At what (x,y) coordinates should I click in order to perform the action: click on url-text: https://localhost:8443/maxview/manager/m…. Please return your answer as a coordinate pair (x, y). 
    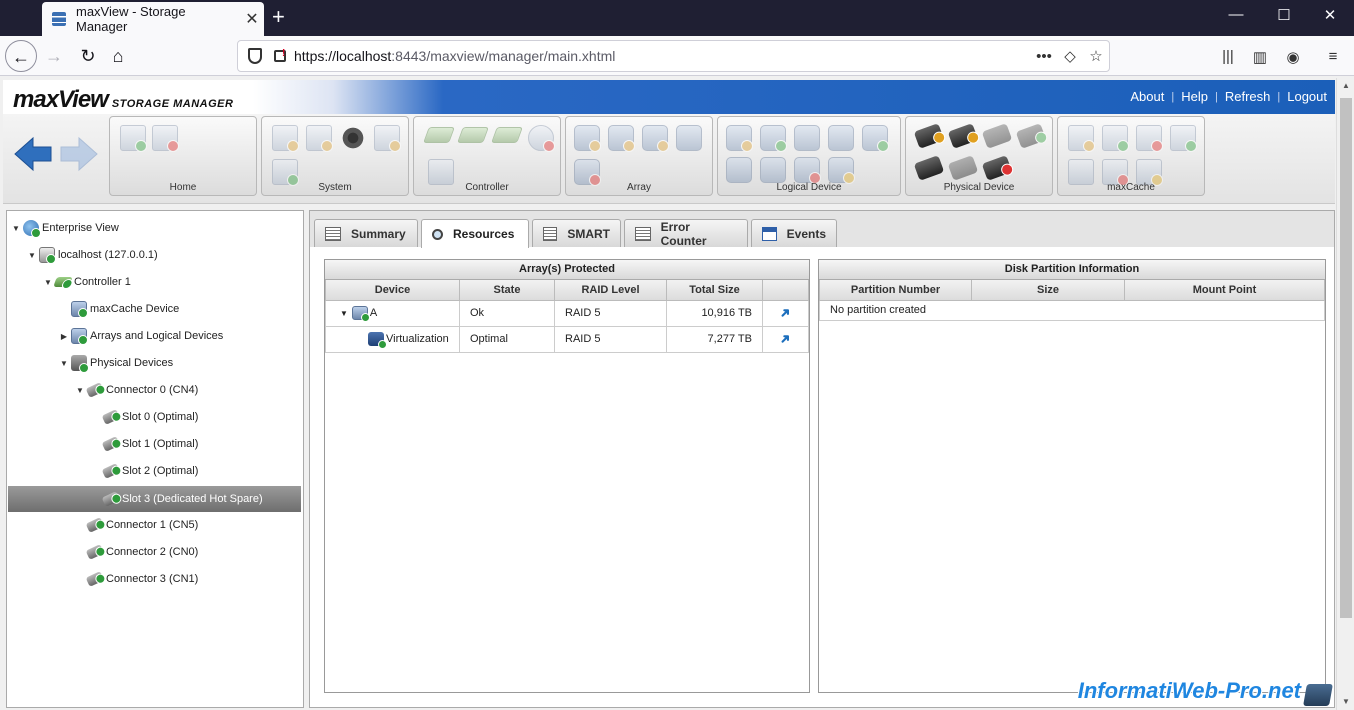
    Looking at the image, I should click on (662, 56).